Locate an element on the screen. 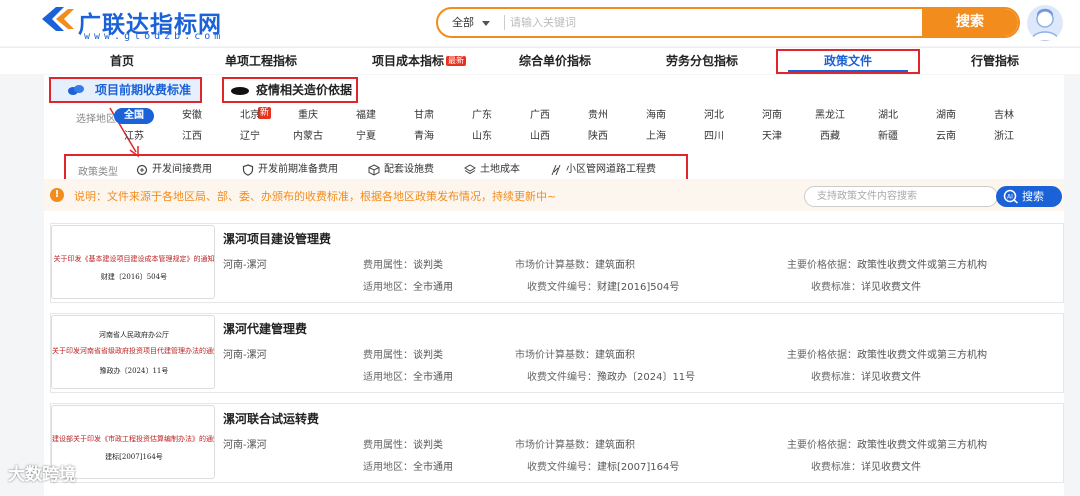 The height and width of the screenshot is (496, 1080). user-avatar is located at coordinates (1045, 23).